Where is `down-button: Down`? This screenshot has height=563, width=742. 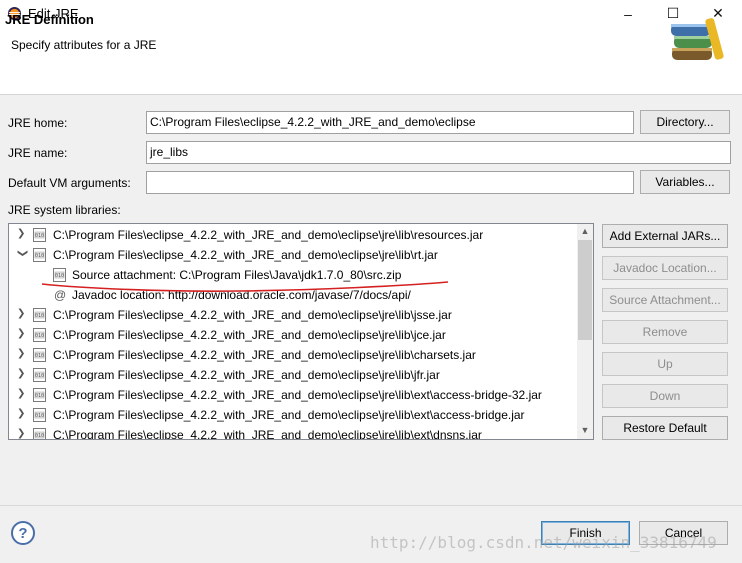
down-button: Down is located at coordinates (665, 396).